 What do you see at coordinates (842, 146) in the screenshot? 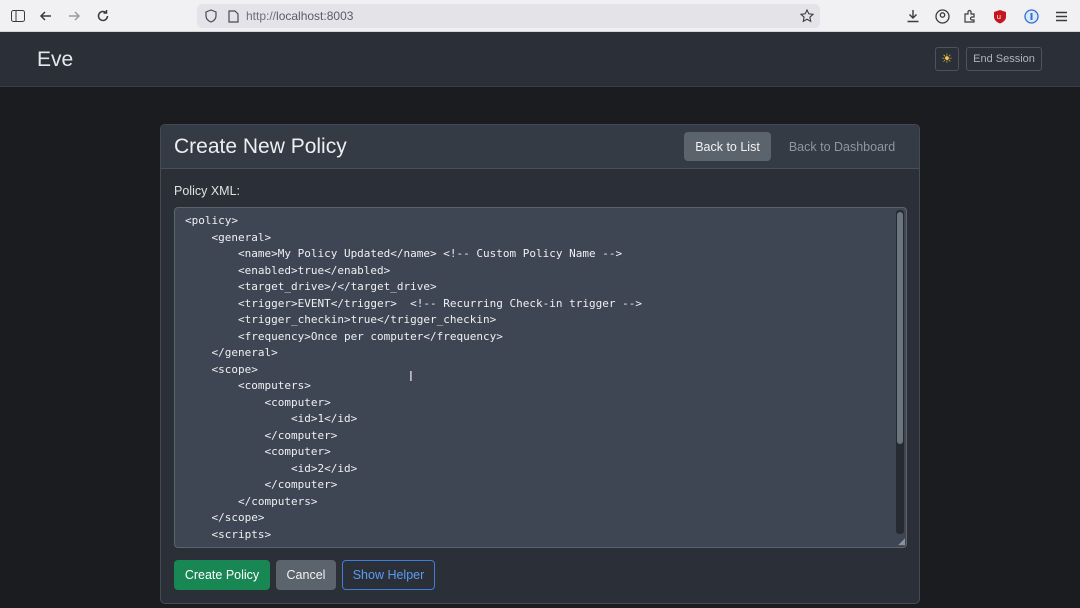
I see `back-to-dashboard-link: Back to Dashboard` at bounding box center [842, 146].